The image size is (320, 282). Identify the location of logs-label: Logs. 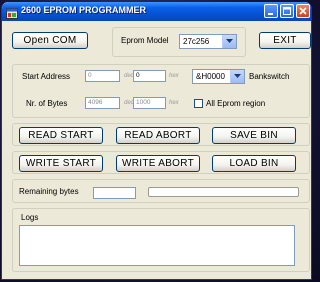
(30, 217).